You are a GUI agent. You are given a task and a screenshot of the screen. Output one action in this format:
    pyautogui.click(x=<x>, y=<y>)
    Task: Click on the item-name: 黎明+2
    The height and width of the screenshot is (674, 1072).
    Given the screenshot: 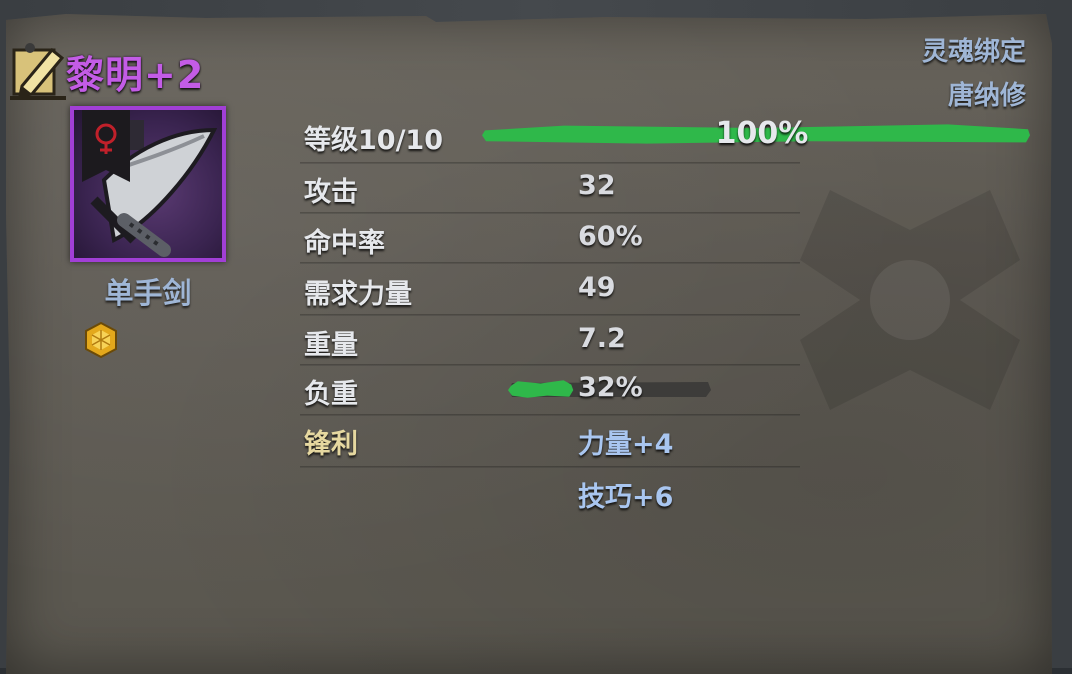 What is the action you would take?
    pyautogui.click(x=135, y=74)
    